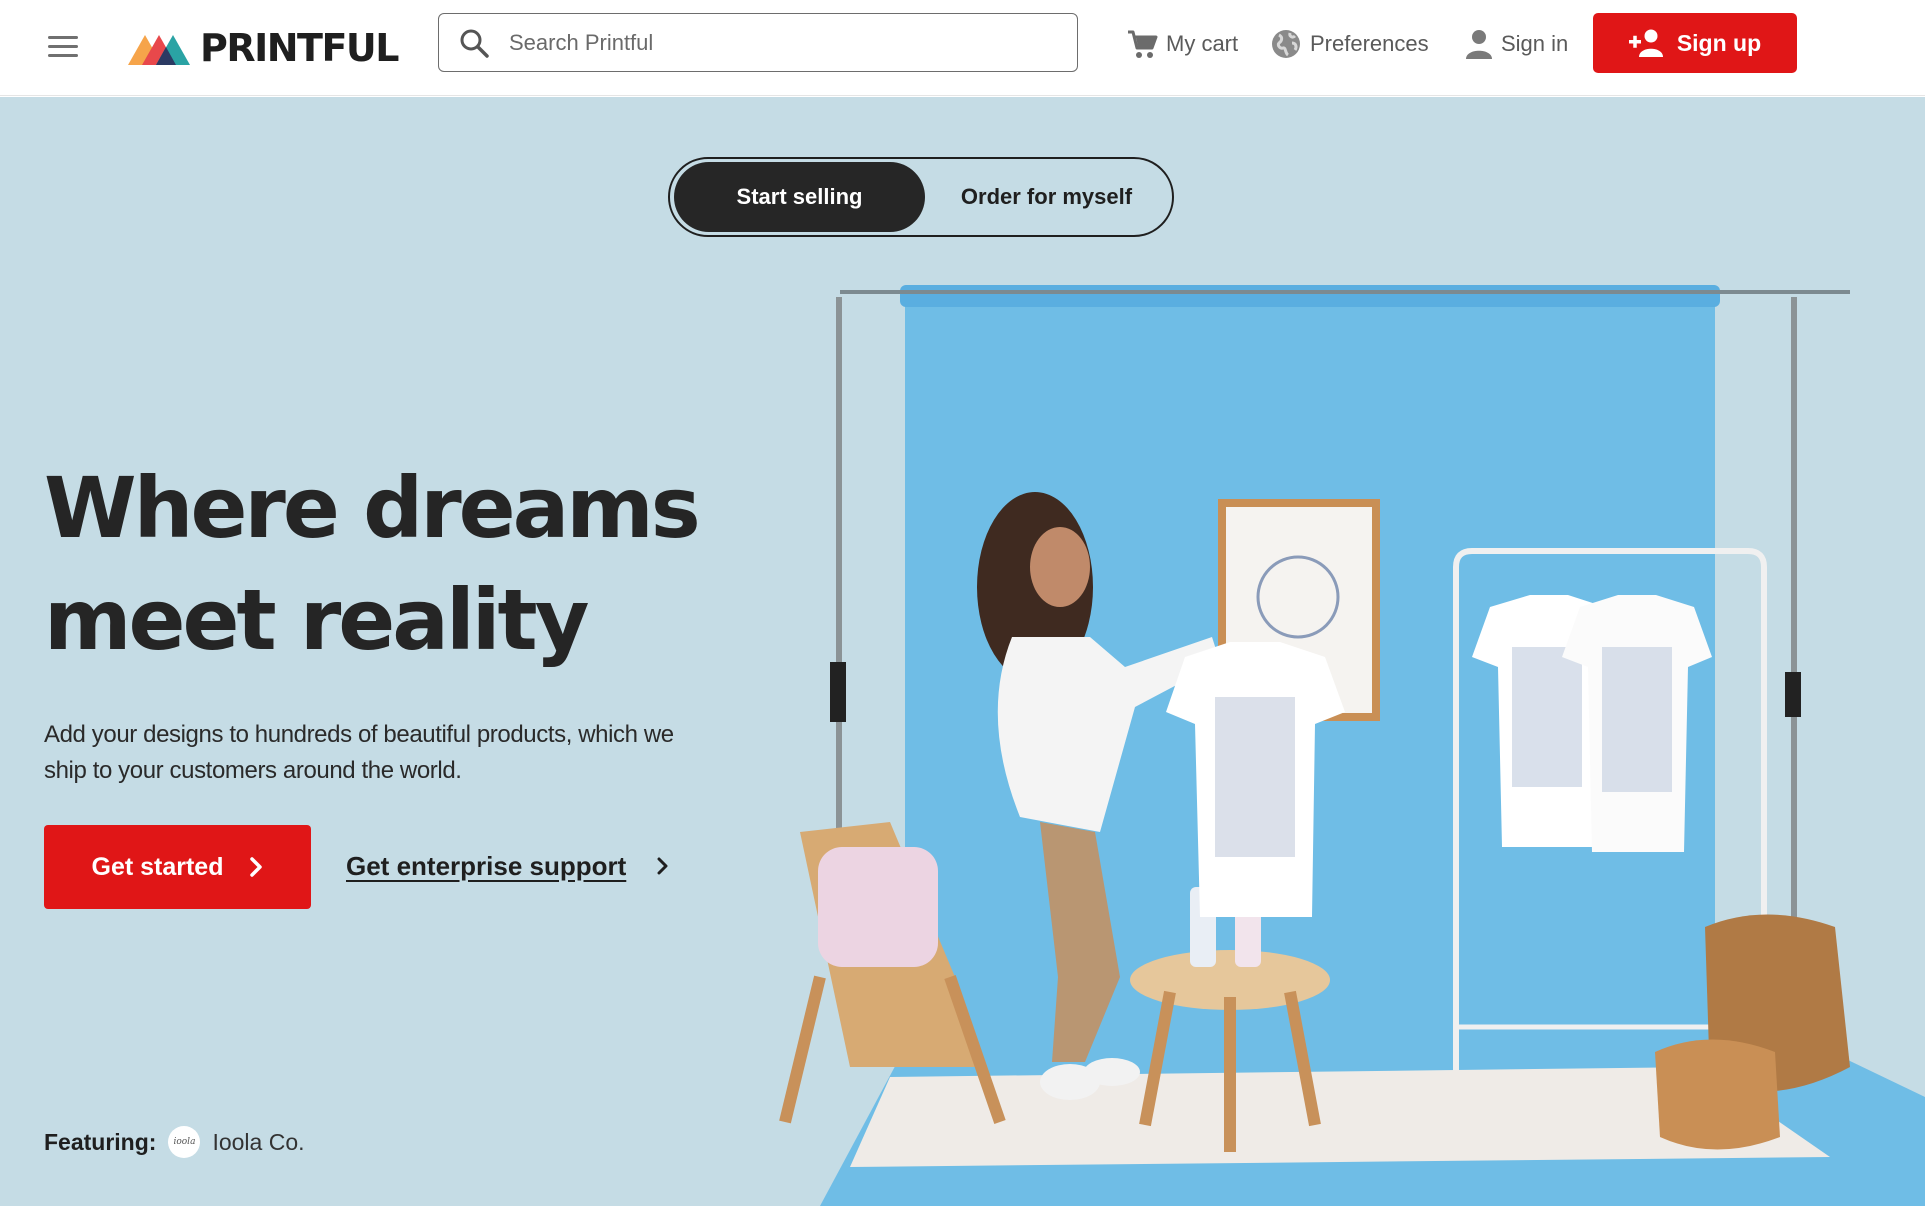 This screenshot has width=1925, height=1206. I want to click on enterprise-support-label: Get enterprise support, so click(486, 865).